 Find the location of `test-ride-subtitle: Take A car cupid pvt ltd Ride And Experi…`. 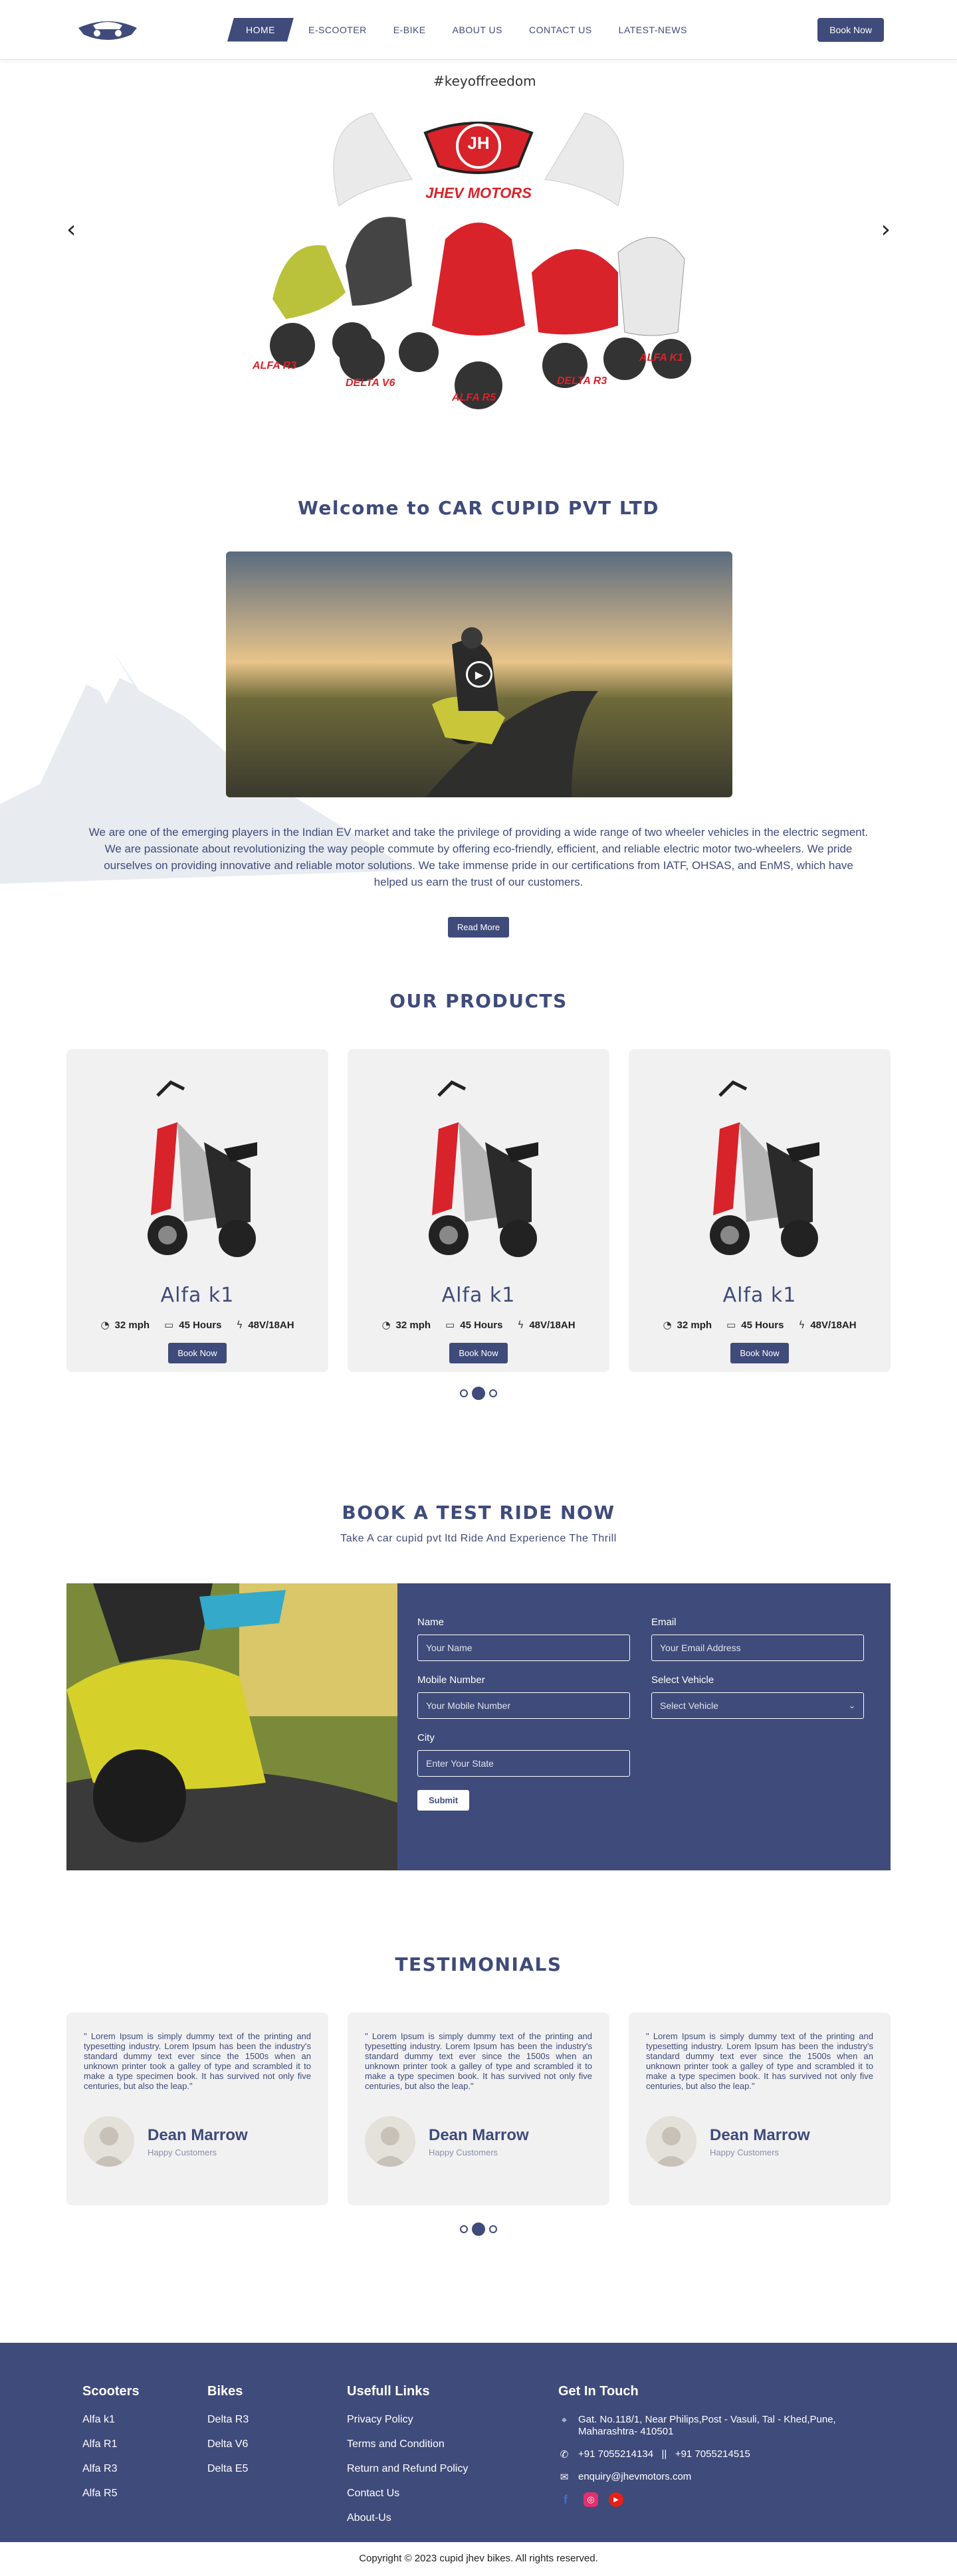

test-ride-subtitle: Take A car cupid pvt ltd Ride And Experi… is located at coordinates (478, 1539).